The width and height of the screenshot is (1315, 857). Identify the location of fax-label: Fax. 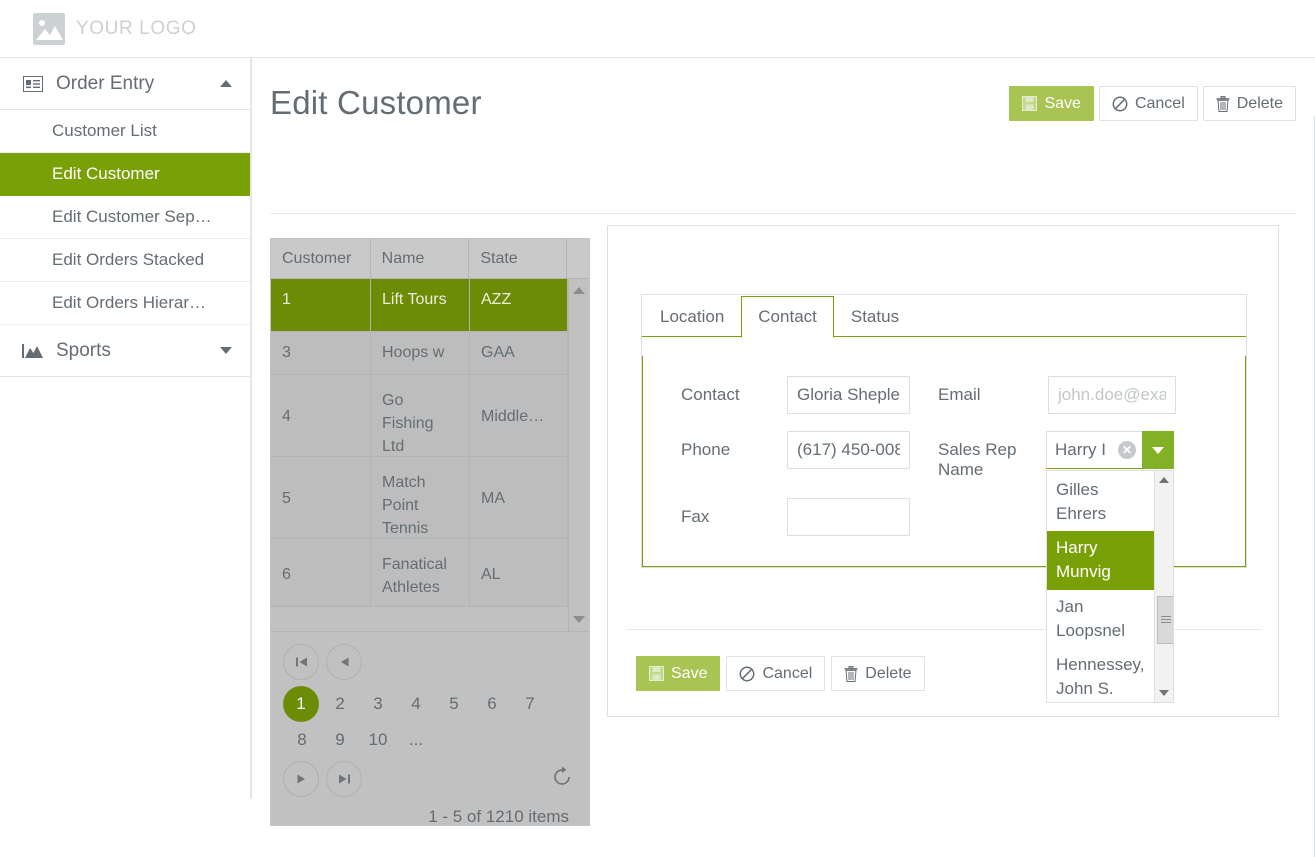
(695, 516).